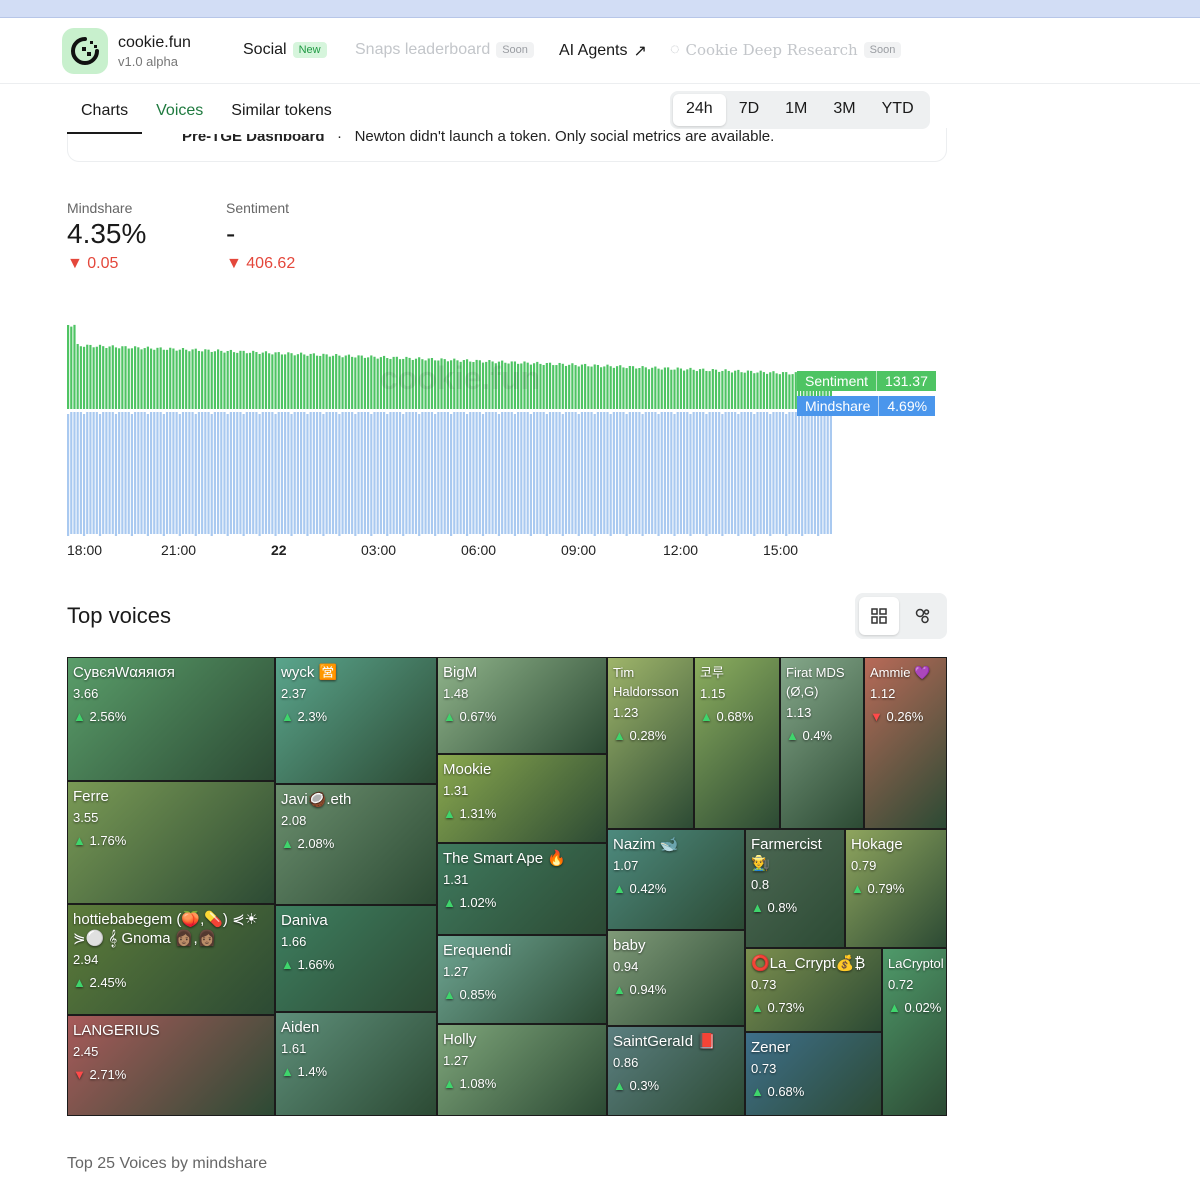 The height and width of the screenshot is (1185, 1200). Describe the element at coordinates (676, 879) in the screenshot. I see `voice-cell: Nazim 🐋 1.07 ▲ 0.42%` at that location.